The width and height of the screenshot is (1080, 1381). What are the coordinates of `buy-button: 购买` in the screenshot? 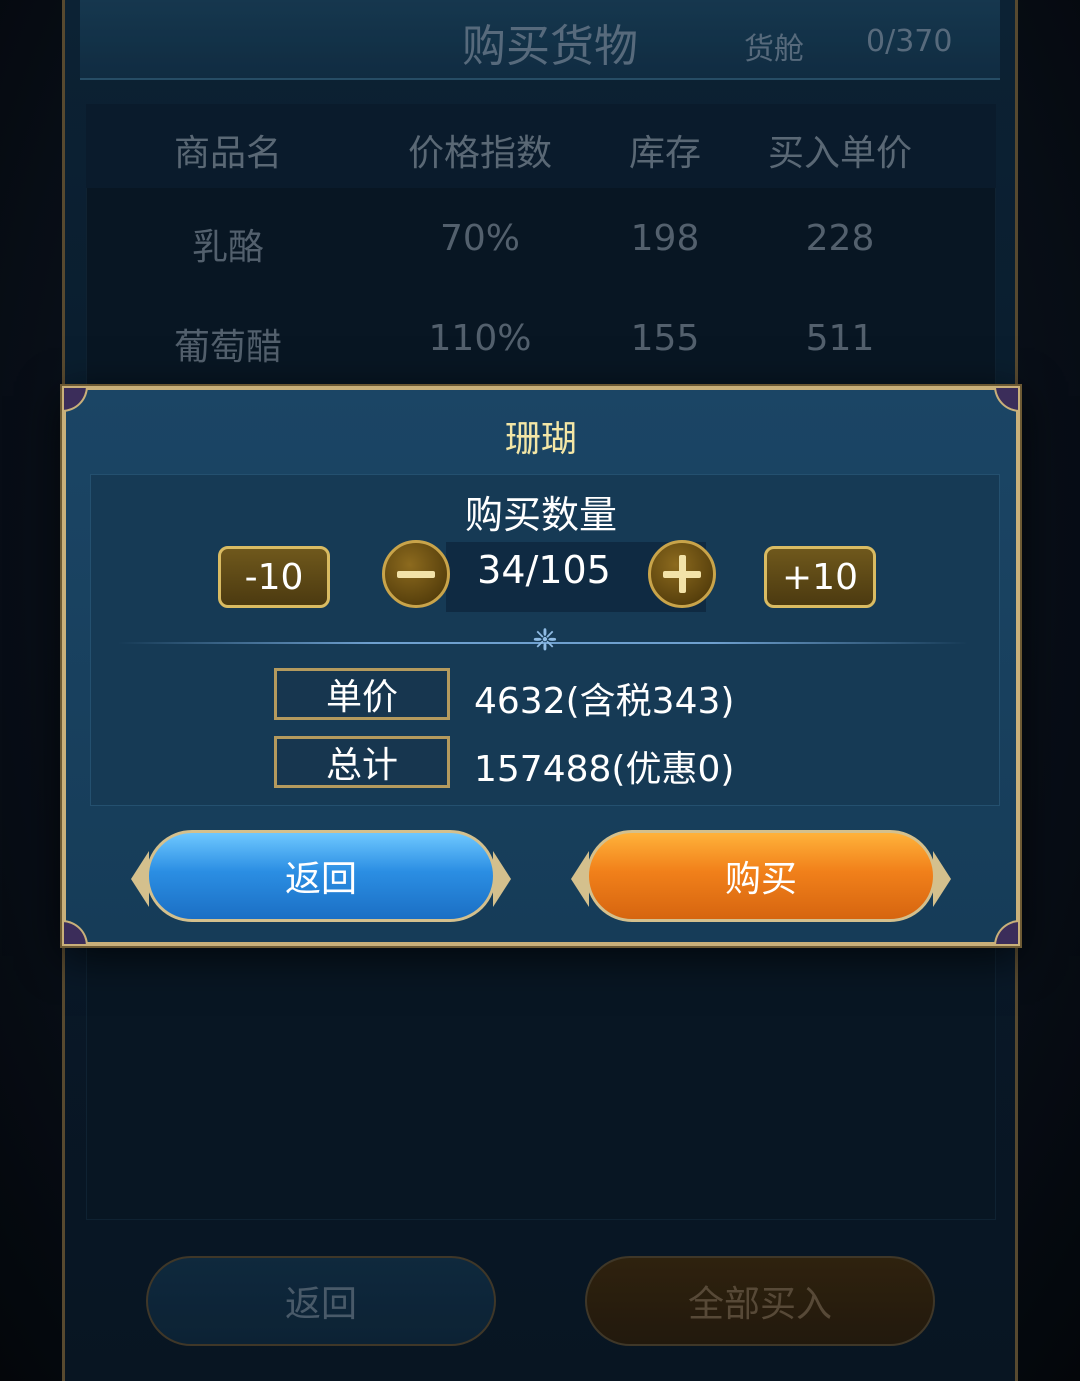 It's located at (761, 876).